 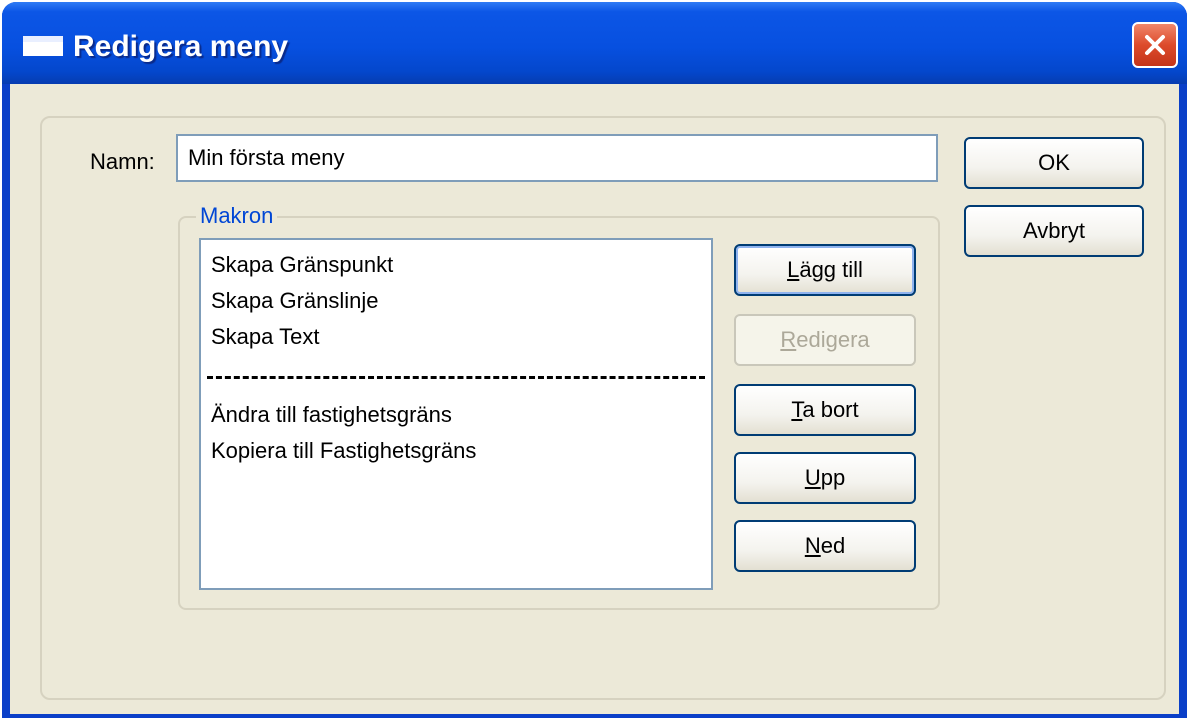 I want to click on window-icon, so click(x=43, y=46).